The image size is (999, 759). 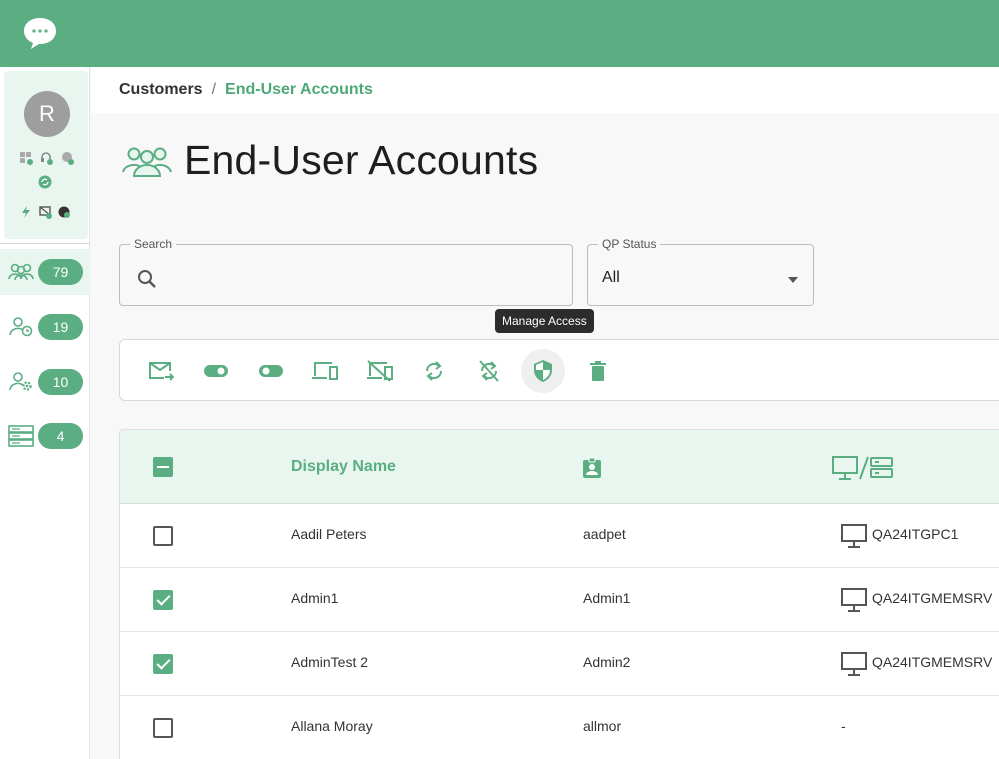 I want to click on devices-off-button, so click(x=380, y=371).